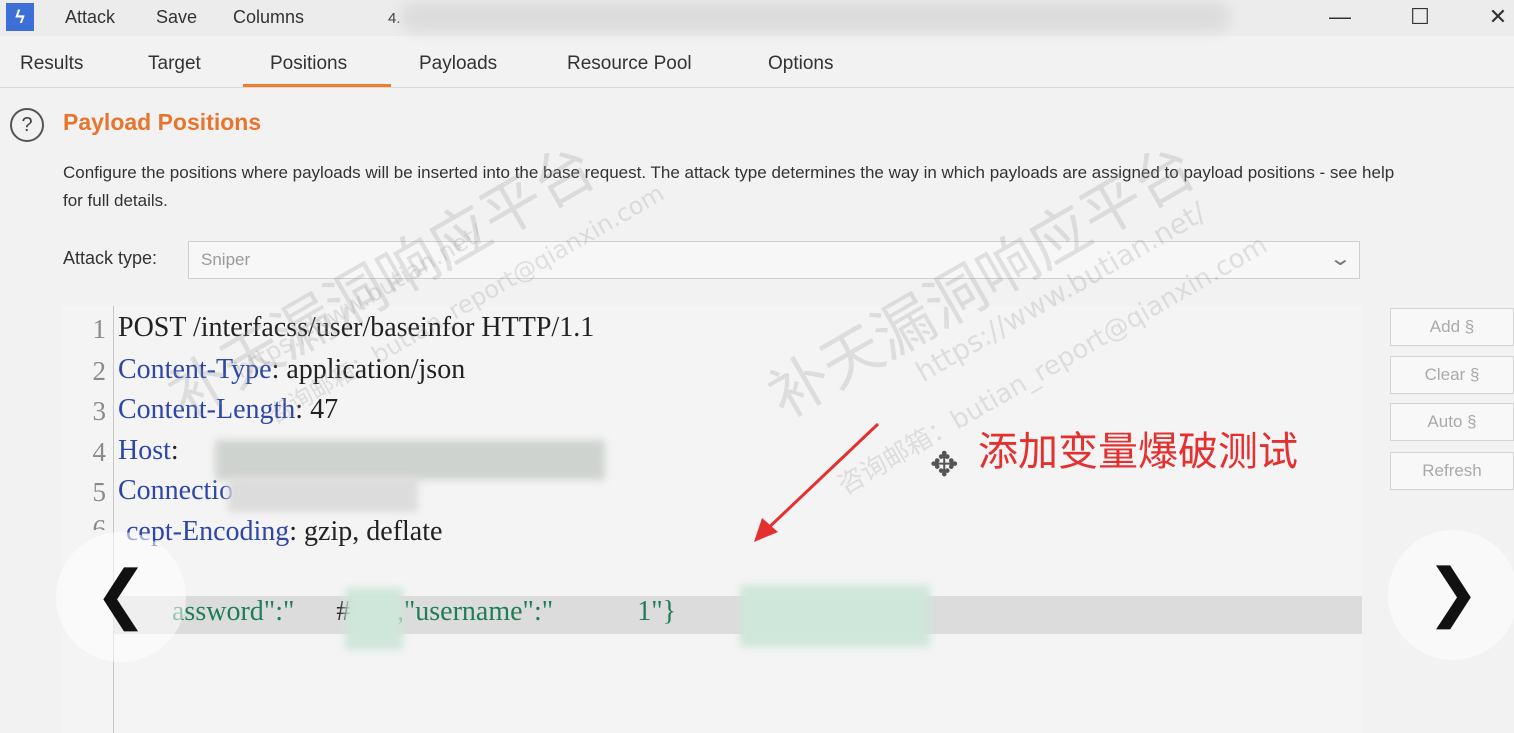  What do you see at coordinates (1452, 375) in the screenshot?
I see `clear-markers-button: Clear §` at bounding box center [1452, 375].